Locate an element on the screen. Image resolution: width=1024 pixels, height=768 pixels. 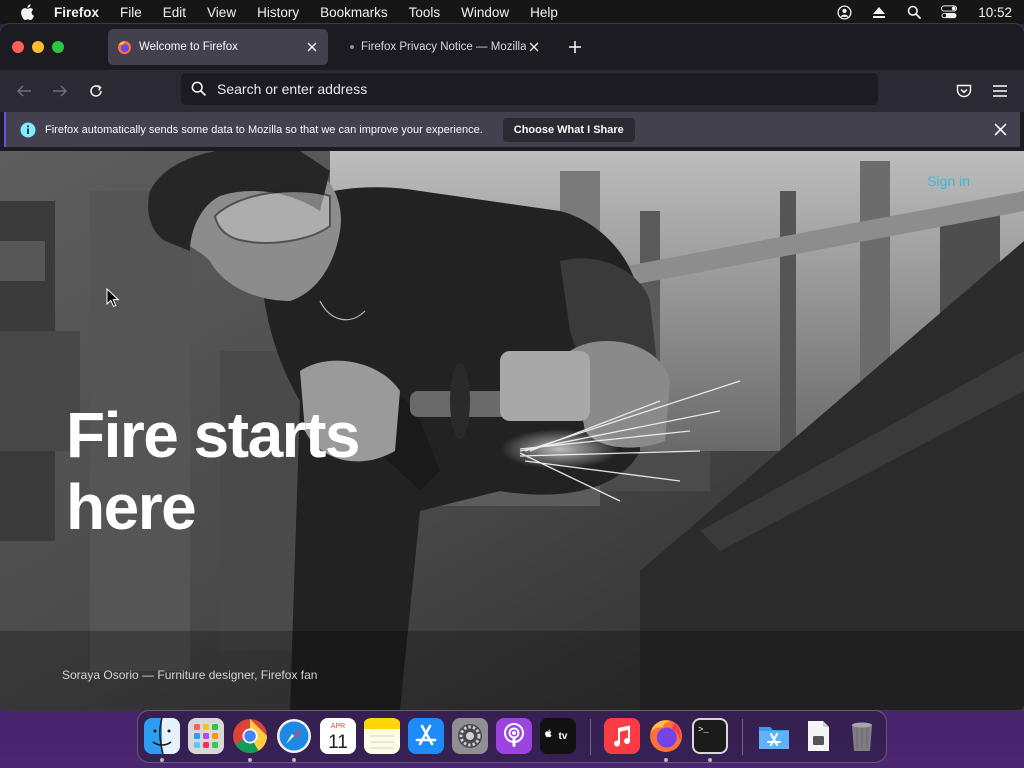
mouse-pointer-icon is located at coordinates (113, 297).